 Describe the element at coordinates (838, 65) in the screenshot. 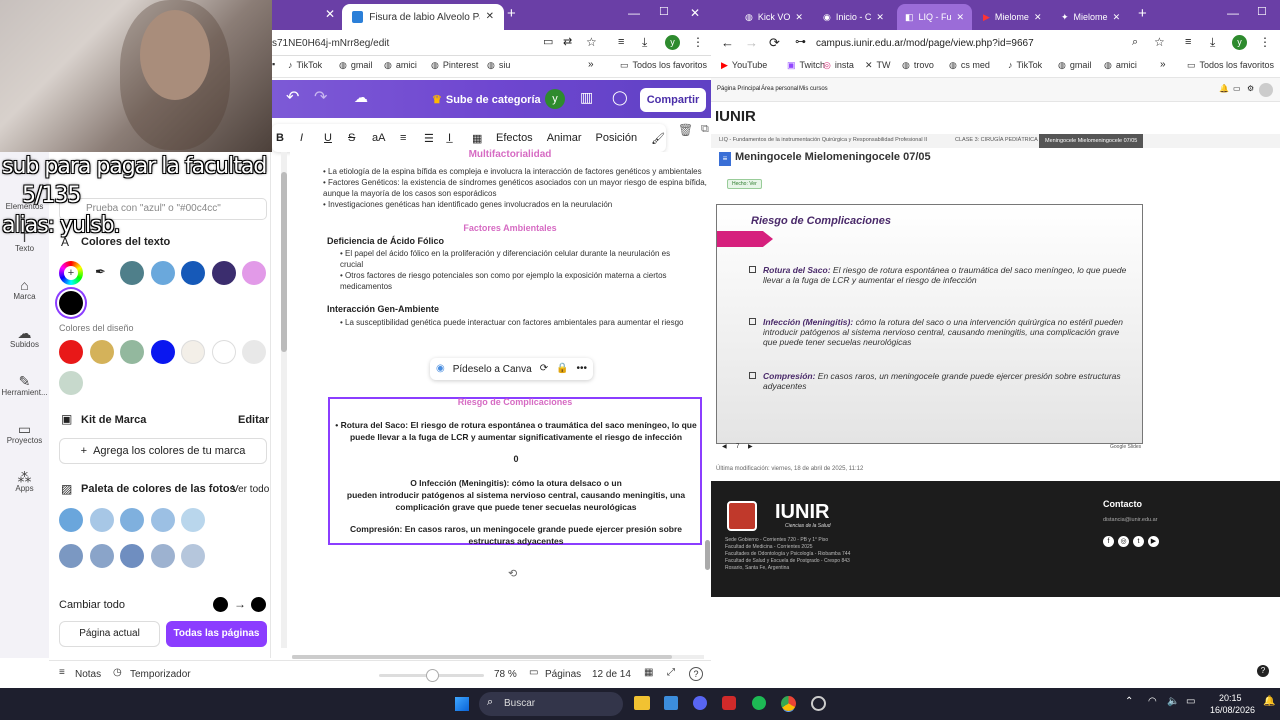

I see `bookmark-item: ◎ insta` at that location.